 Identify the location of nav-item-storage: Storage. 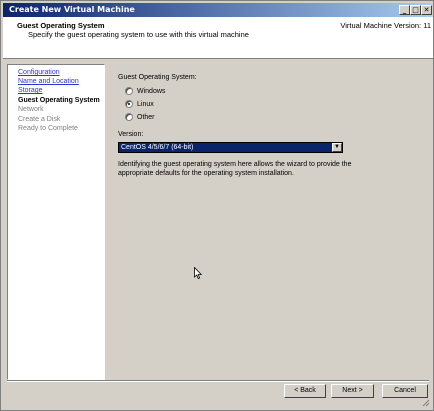
(30, 90).